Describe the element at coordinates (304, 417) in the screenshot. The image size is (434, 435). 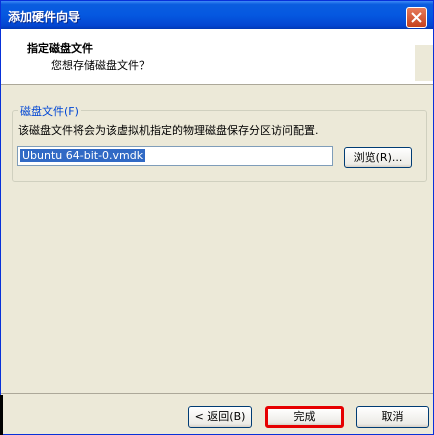
I see `finish-button: 完成` at that location.